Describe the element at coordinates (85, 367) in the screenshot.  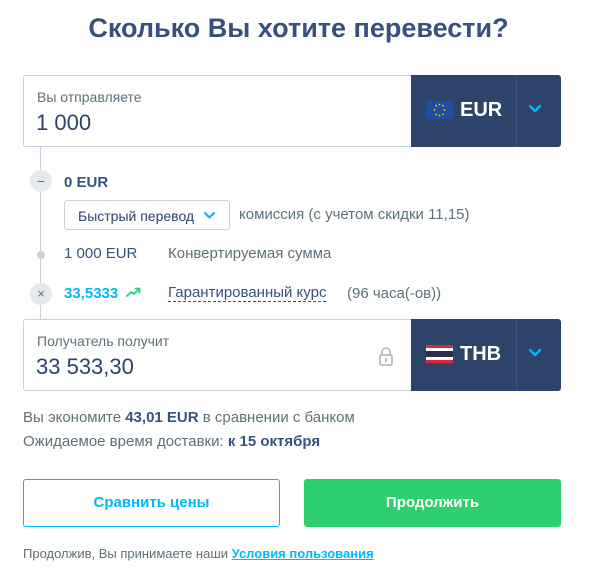
I see `receive-amount-input: 33 533,30` at that location.